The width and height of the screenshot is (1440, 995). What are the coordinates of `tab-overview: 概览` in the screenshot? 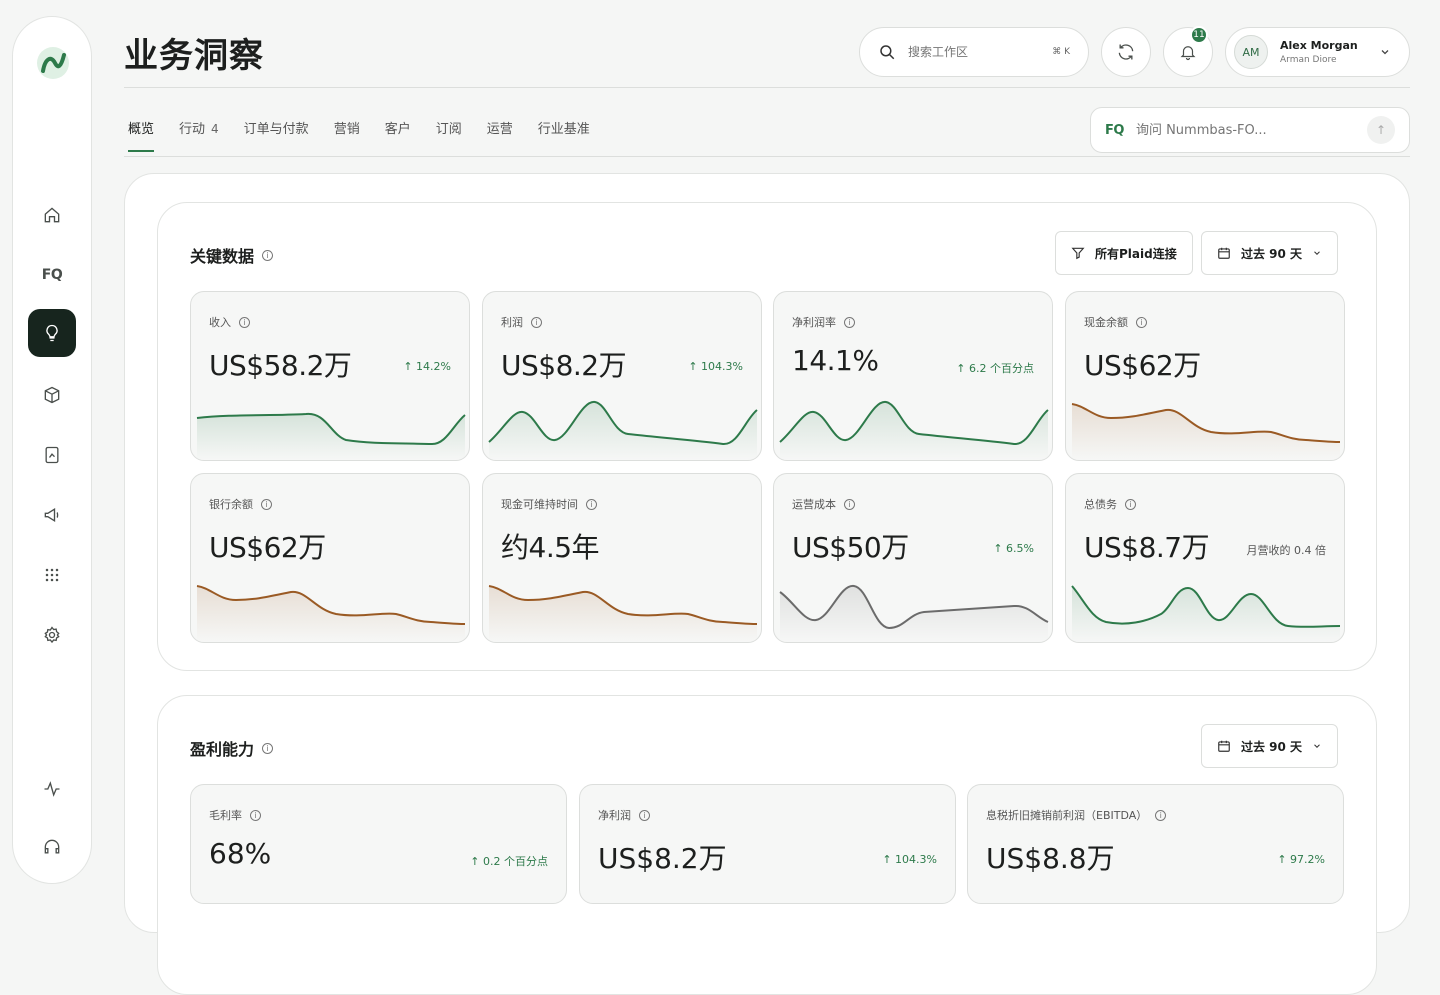 It's located at (141, 135).